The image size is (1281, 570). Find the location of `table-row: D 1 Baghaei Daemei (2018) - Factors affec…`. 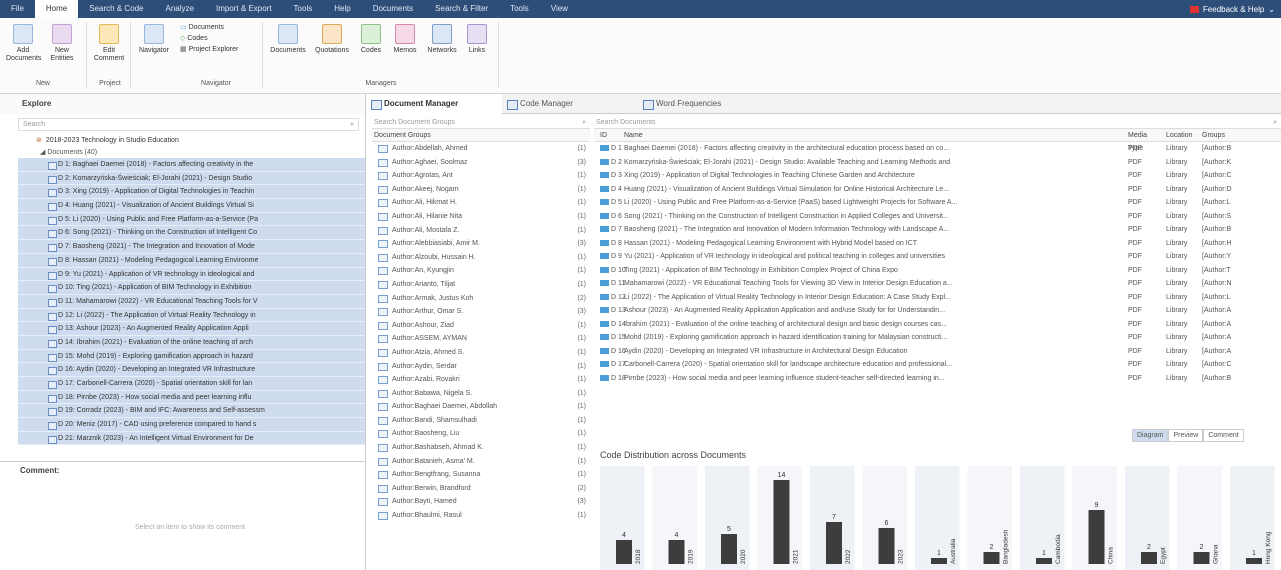

table-row: D 1 Baghaei Daemei (2018) - Factors affec… is located at coordinates (937, 149).